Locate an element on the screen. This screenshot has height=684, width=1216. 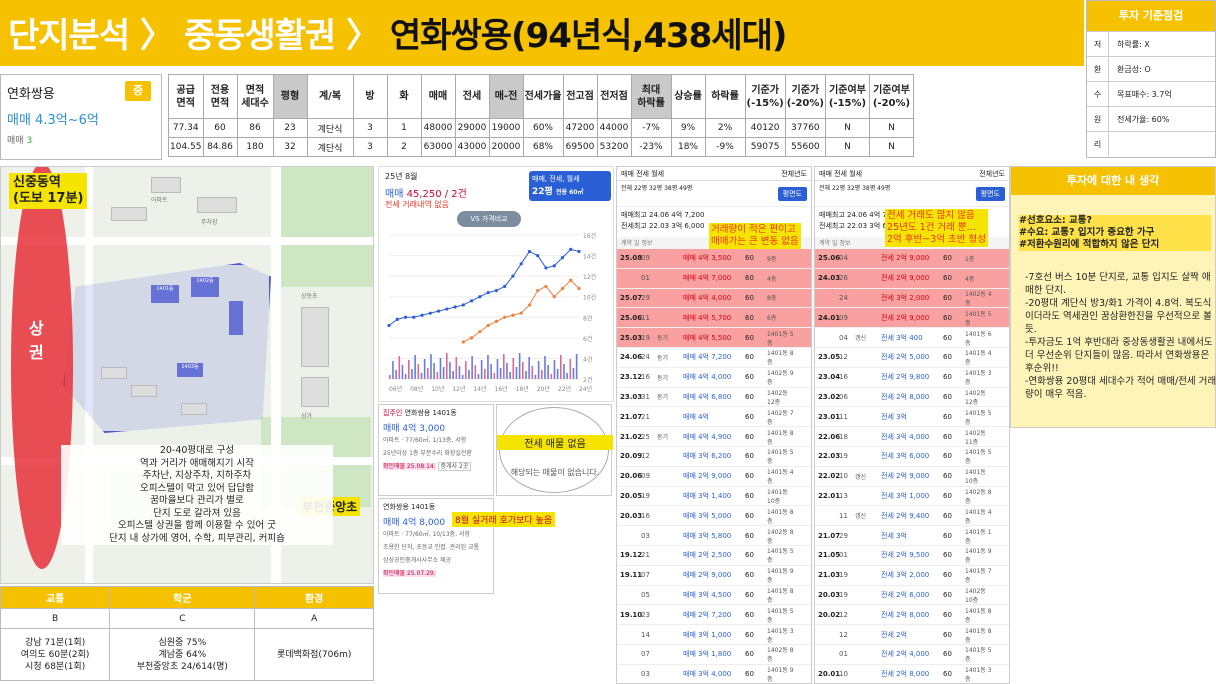
transaction-row: 19.10 23 매매 2억 7,200 60 1401동 5층 is located at coordinates (714, 615).